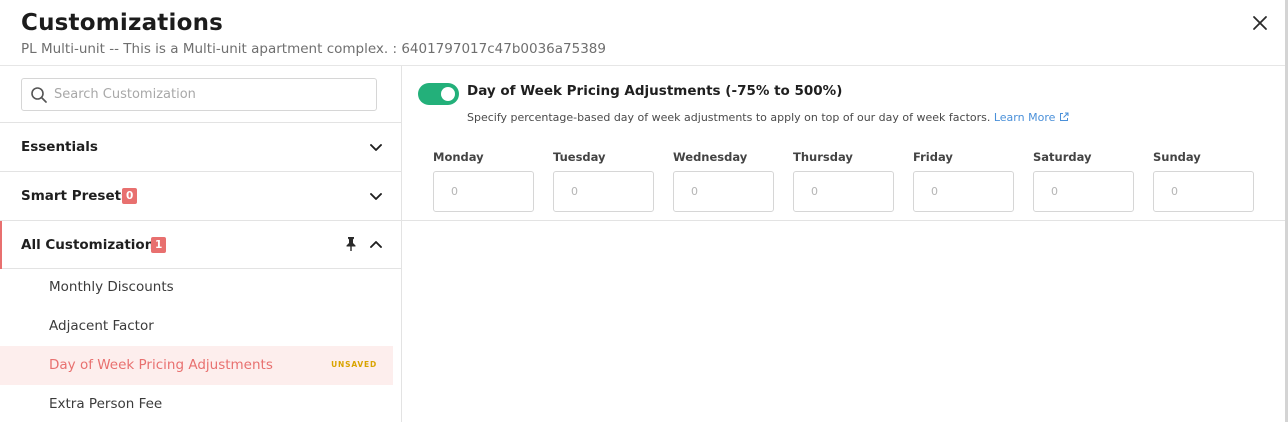 This screenshot has height=422, width=1288. I want to click on sidebar-item-day-of-week-pricing: Day of Week Pricing Adjustments UNSAVED, so click(196, 365).